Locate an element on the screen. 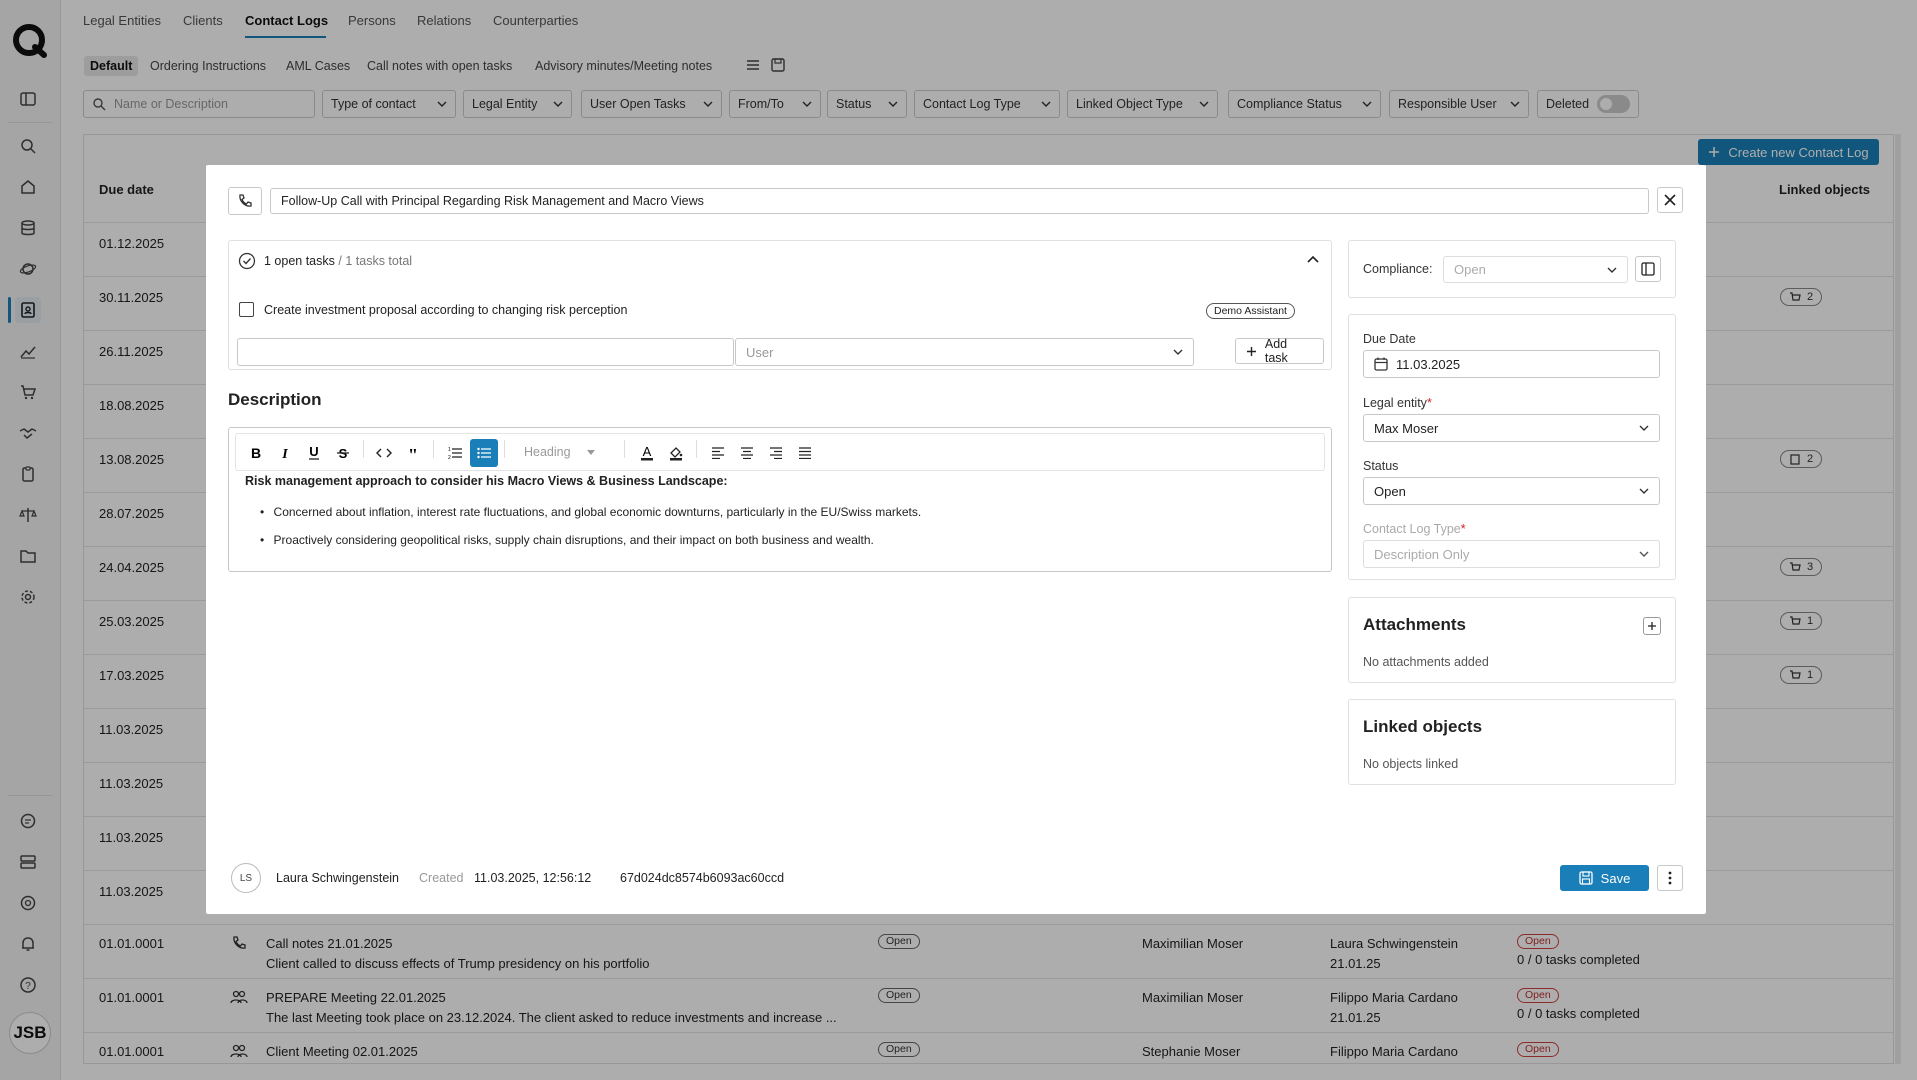 This screenshot has height=1080, width=1917. phone-icon is located at coordinates (245, 200).